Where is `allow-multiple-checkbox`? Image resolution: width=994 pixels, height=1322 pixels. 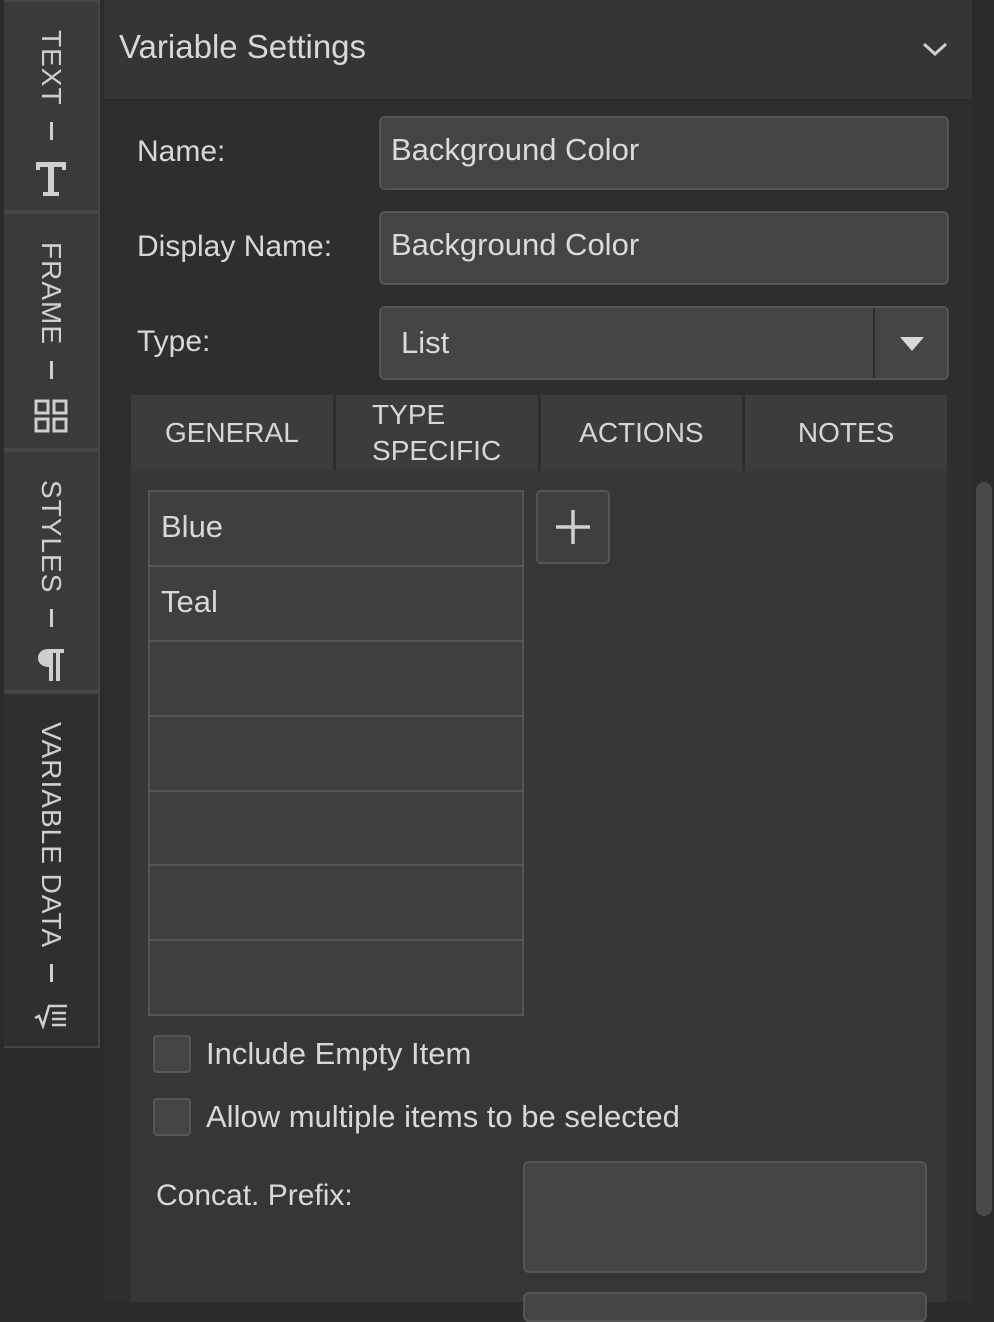 allow-multiple-checkbox is located at coordinates (172, 1117).